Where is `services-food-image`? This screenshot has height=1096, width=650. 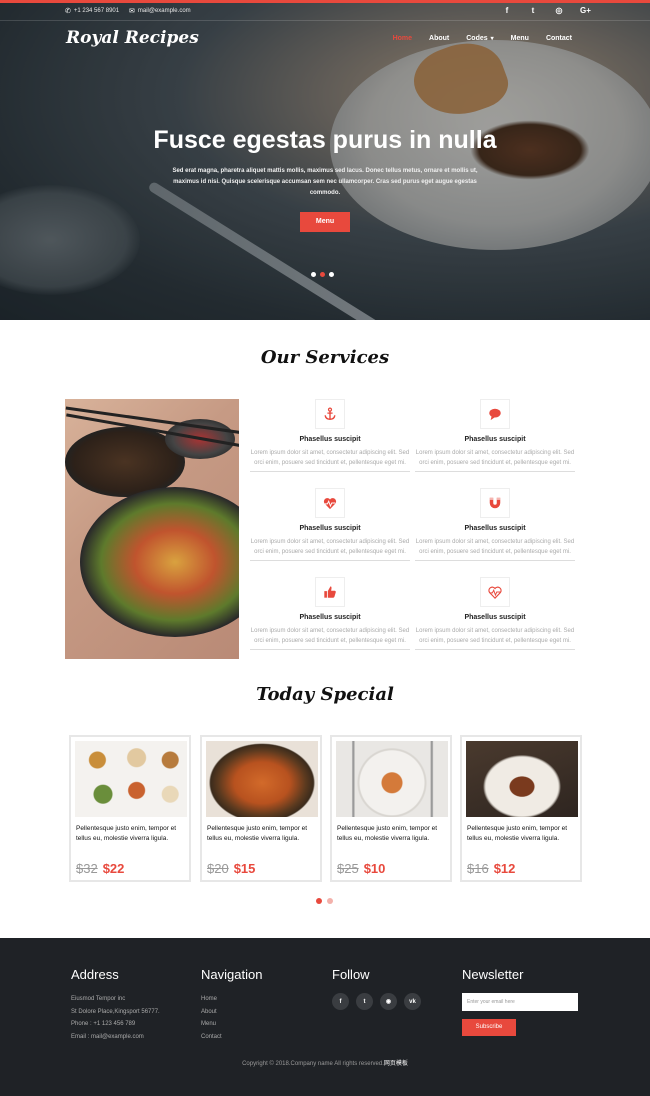
services-food-image is located at coordinates (152, 529).